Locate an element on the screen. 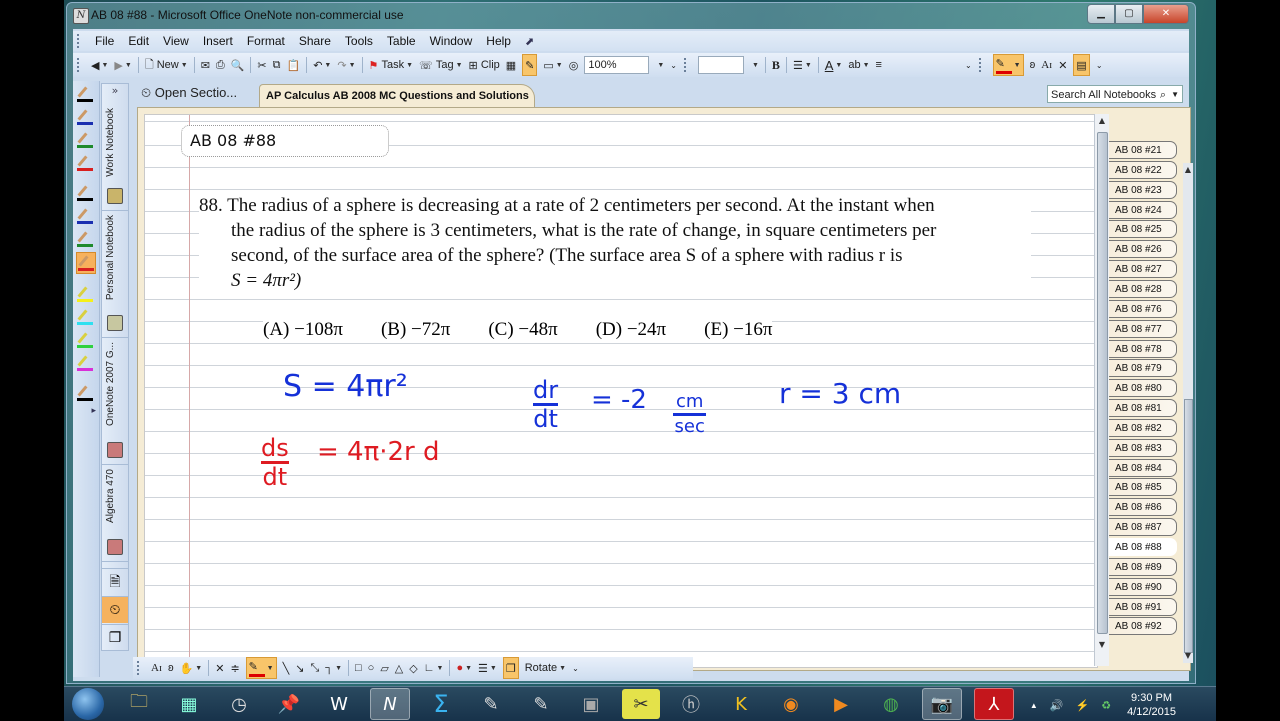 The height and width of the screenshot is (721, 1280). redo-button: ↷ ▼ is located at coordinates (346, 65).